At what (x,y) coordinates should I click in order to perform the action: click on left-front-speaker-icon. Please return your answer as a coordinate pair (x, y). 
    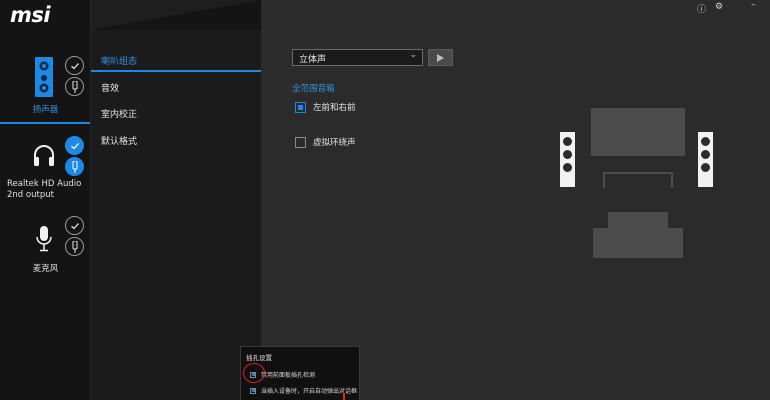
    Looking at the image, I should click on (567, 159).